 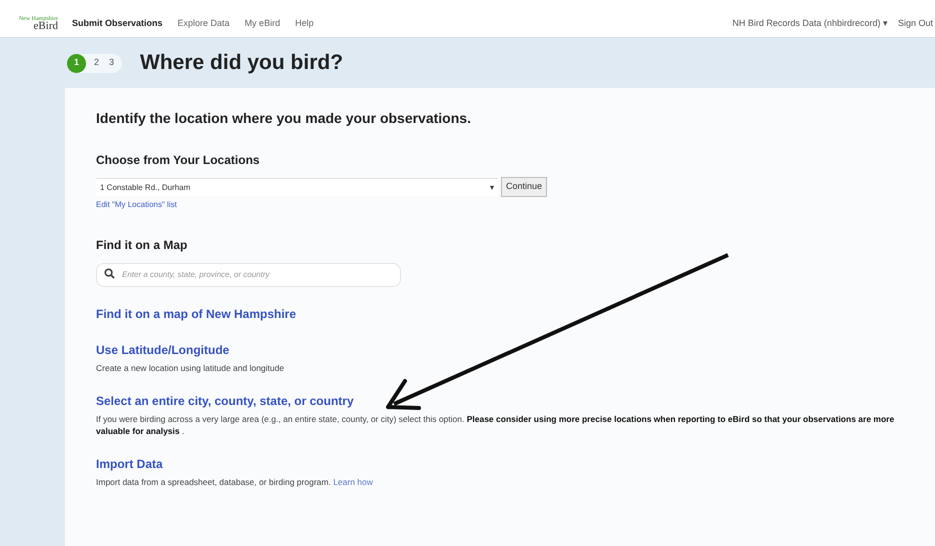 I want to click on page-title: Where did you bird?, so click(x=242, y=63).